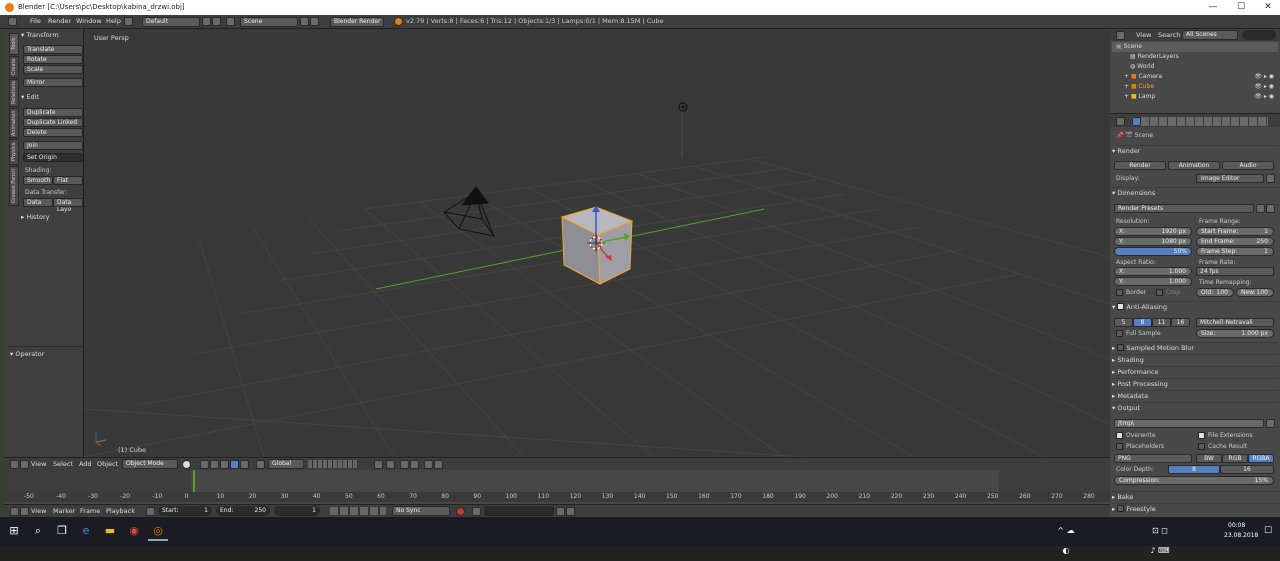  I want to click on orientation-selector: Global, so click(286, 464).